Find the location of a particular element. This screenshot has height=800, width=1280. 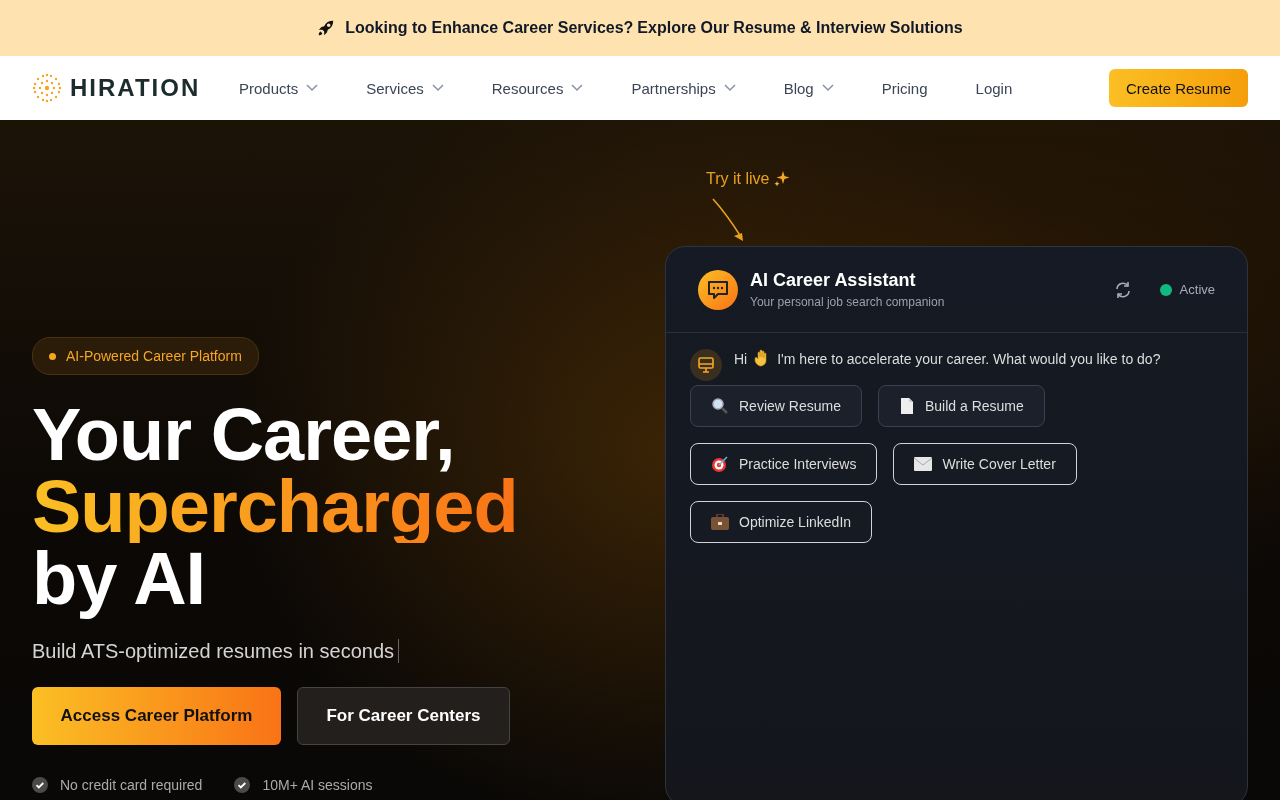

target-icon is located at coordinates (720, 464).